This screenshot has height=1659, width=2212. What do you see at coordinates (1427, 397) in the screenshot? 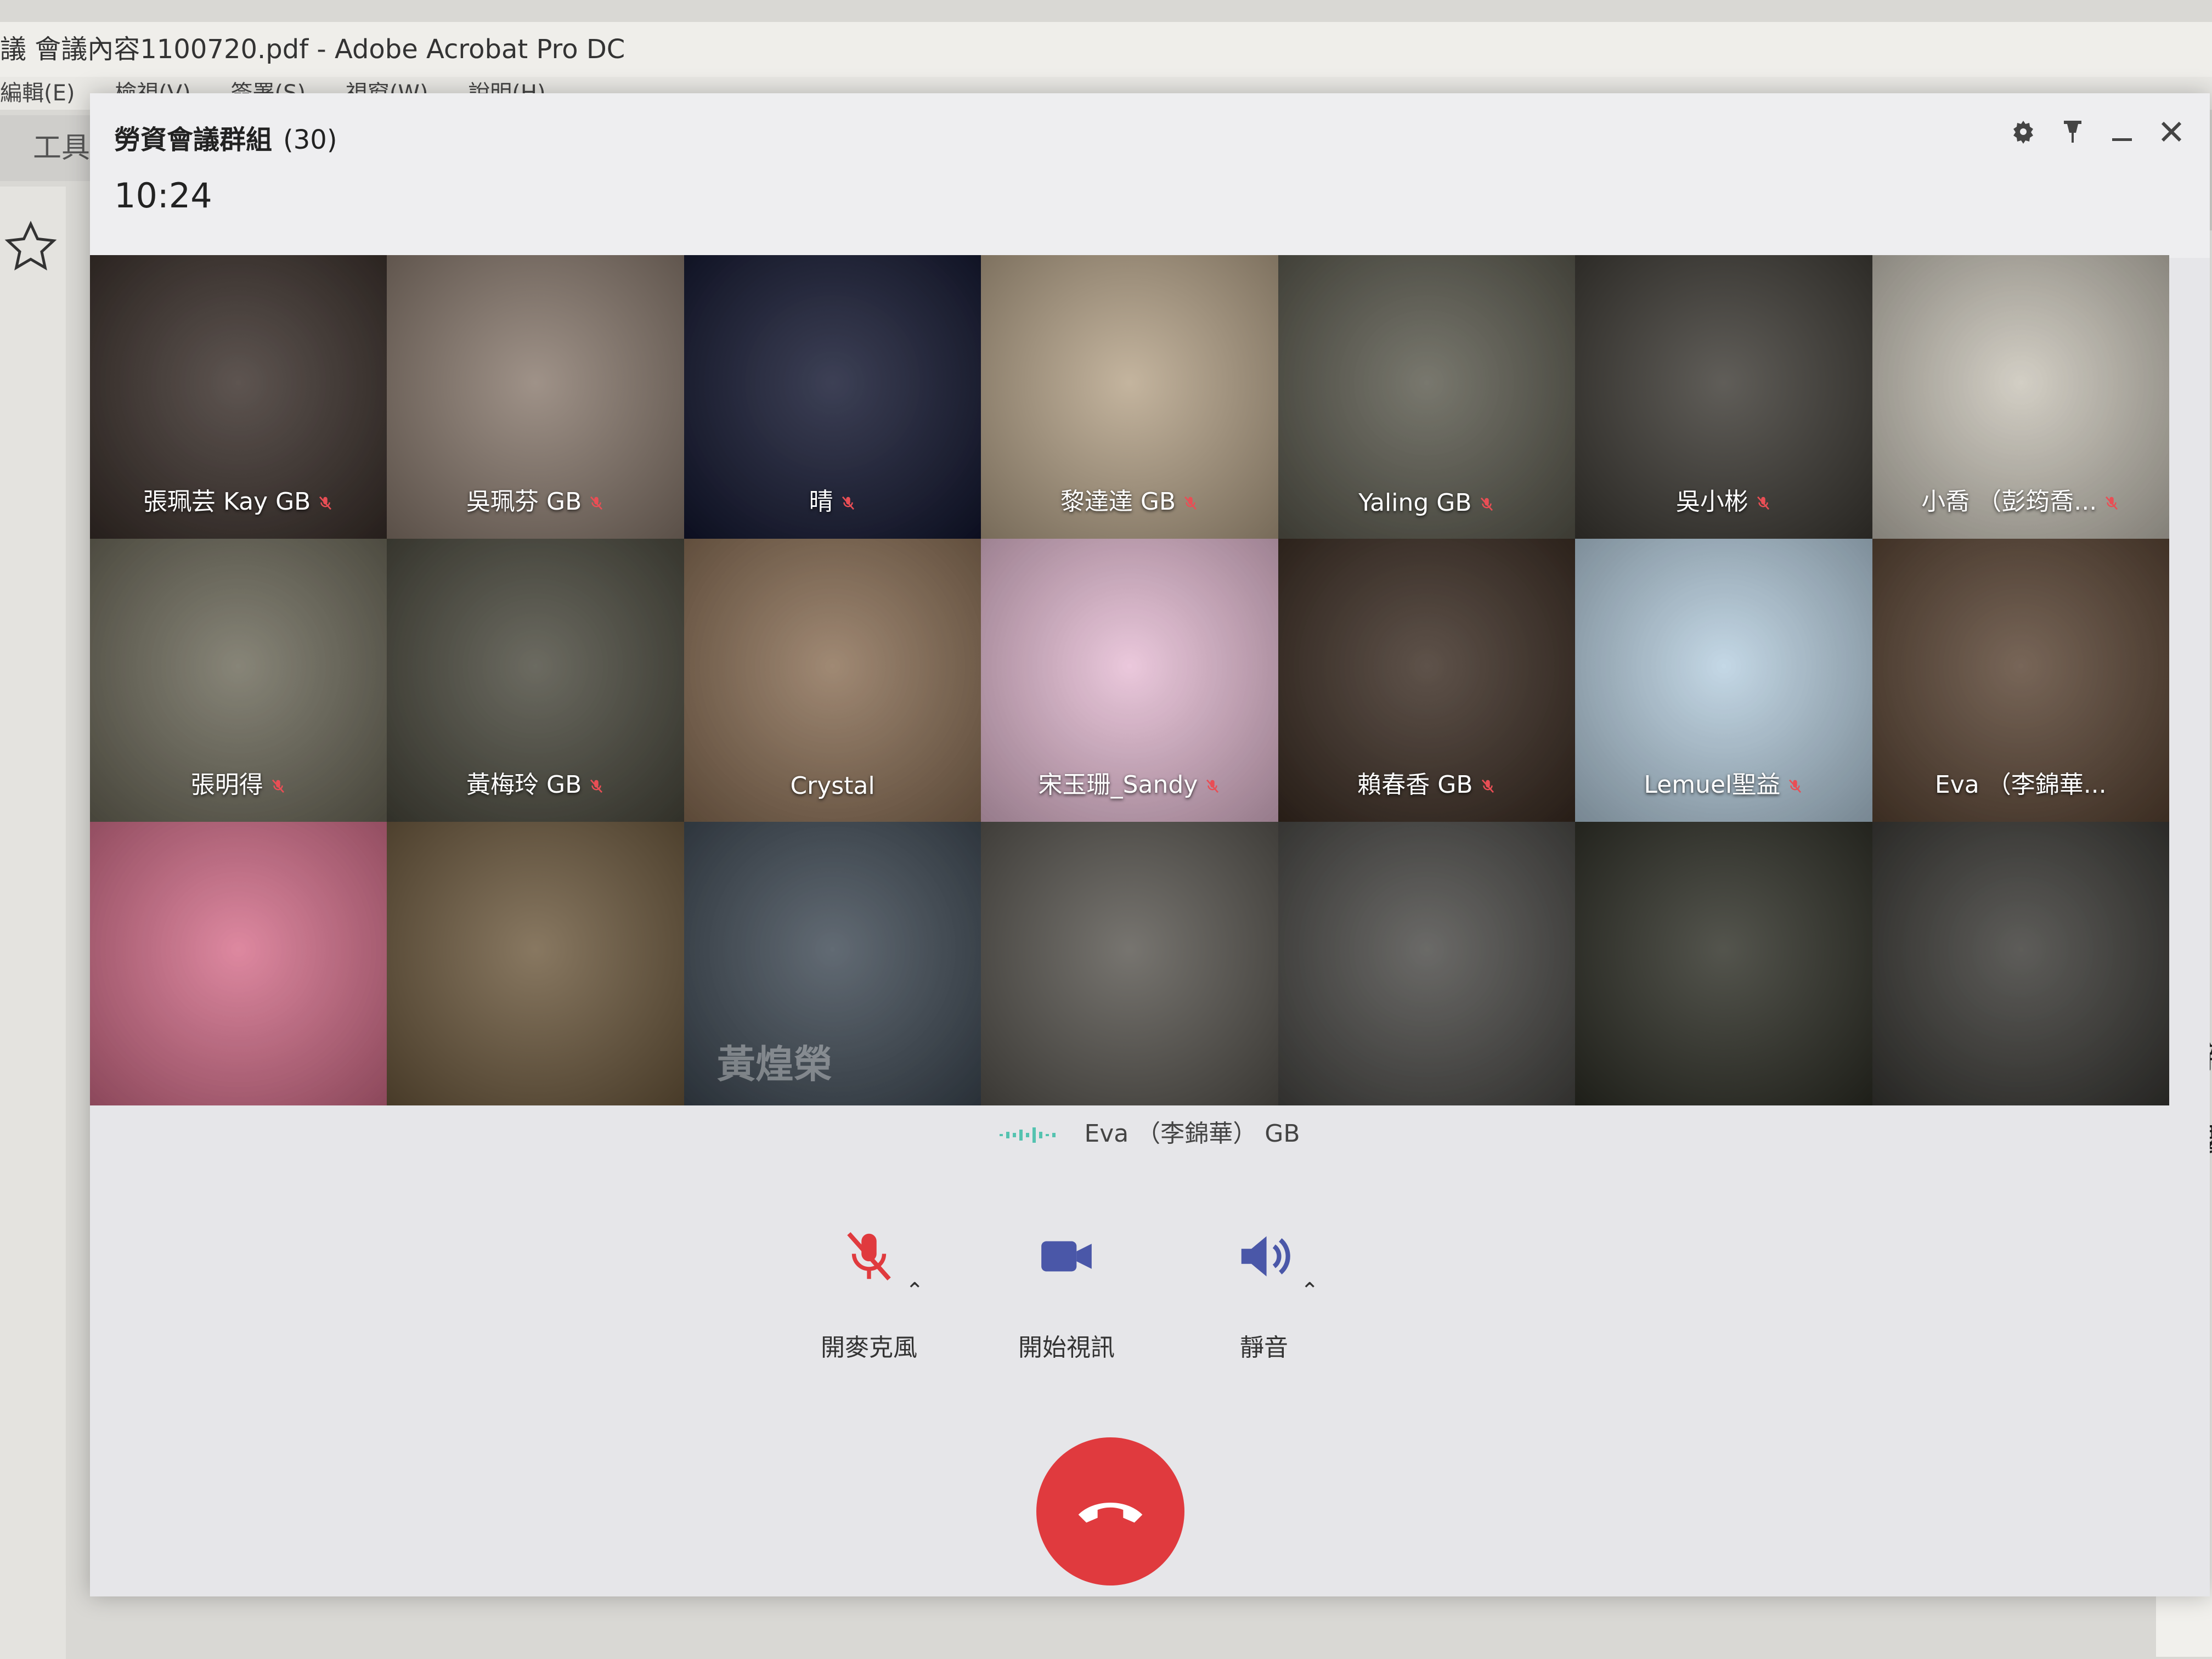
I see `participant-tile: Yaling GB` at bounding box center [1427, 397].